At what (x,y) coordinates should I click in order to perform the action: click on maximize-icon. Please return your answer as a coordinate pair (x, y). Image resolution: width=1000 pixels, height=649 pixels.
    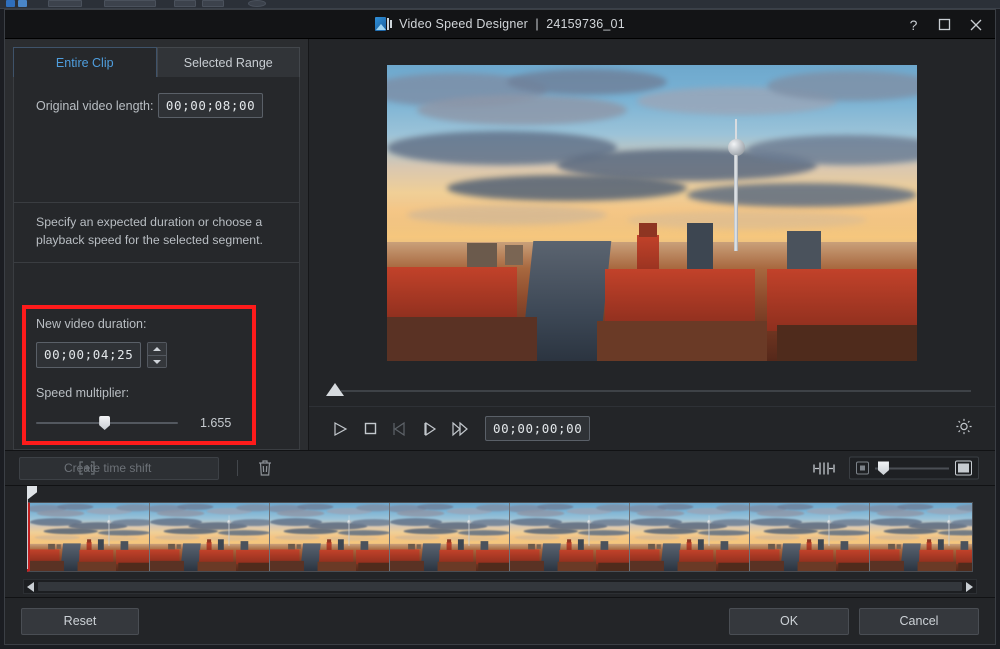
    Looking at the image, I should click on (944, 24).